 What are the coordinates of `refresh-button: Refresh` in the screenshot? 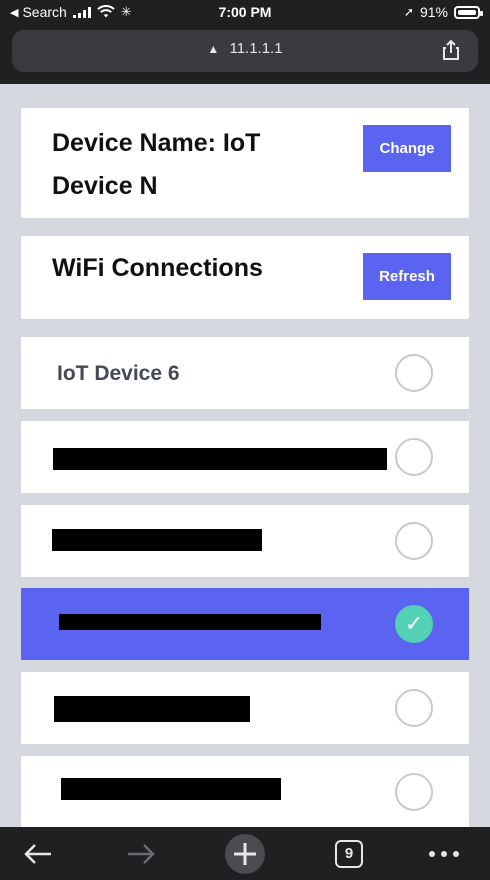 It's located at (407, 276).